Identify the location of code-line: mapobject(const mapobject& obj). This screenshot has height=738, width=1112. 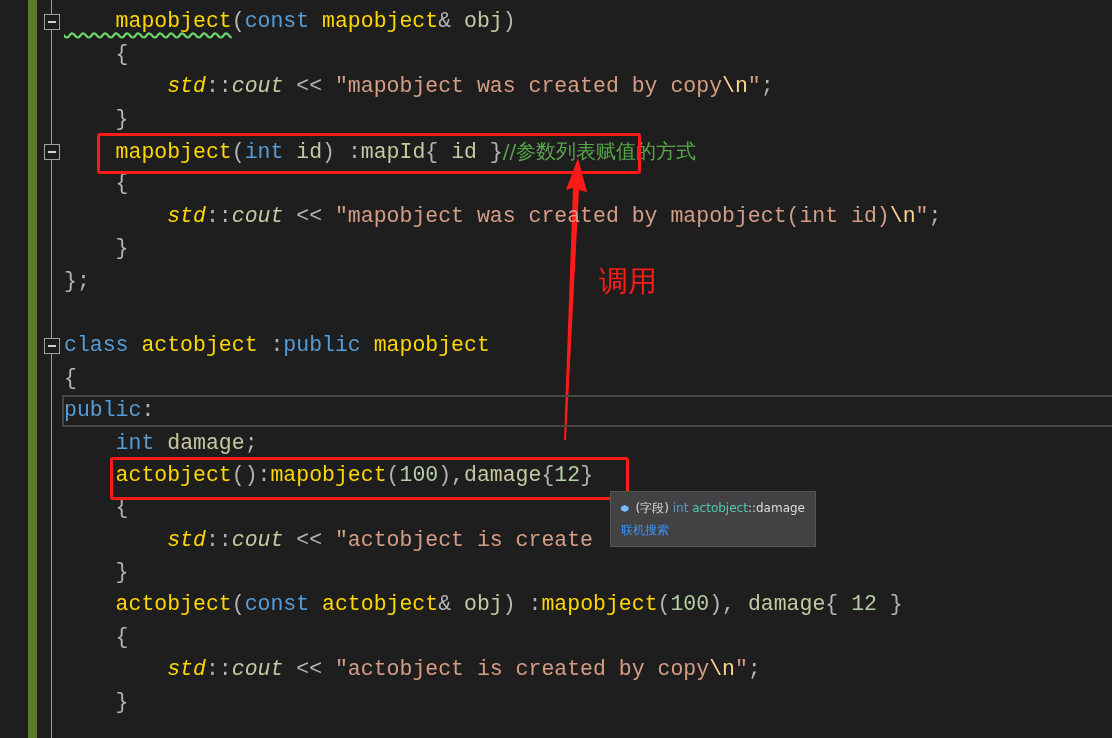
(315, 22).